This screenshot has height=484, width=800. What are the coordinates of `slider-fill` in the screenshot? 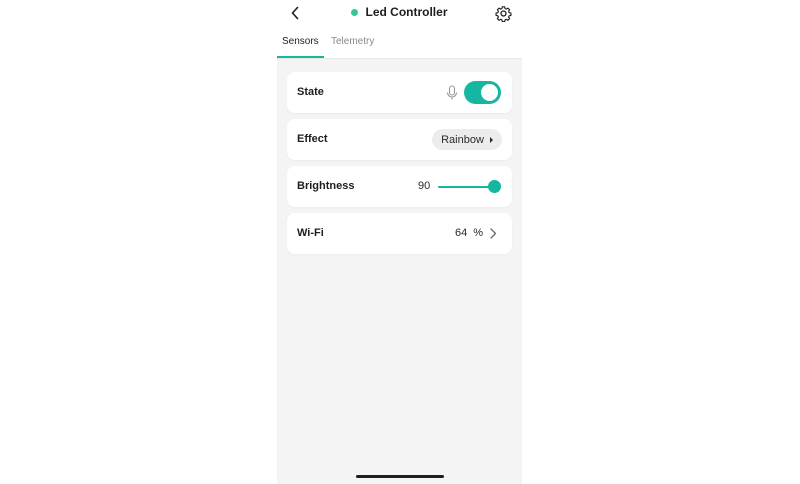 It's located at (466, 187).